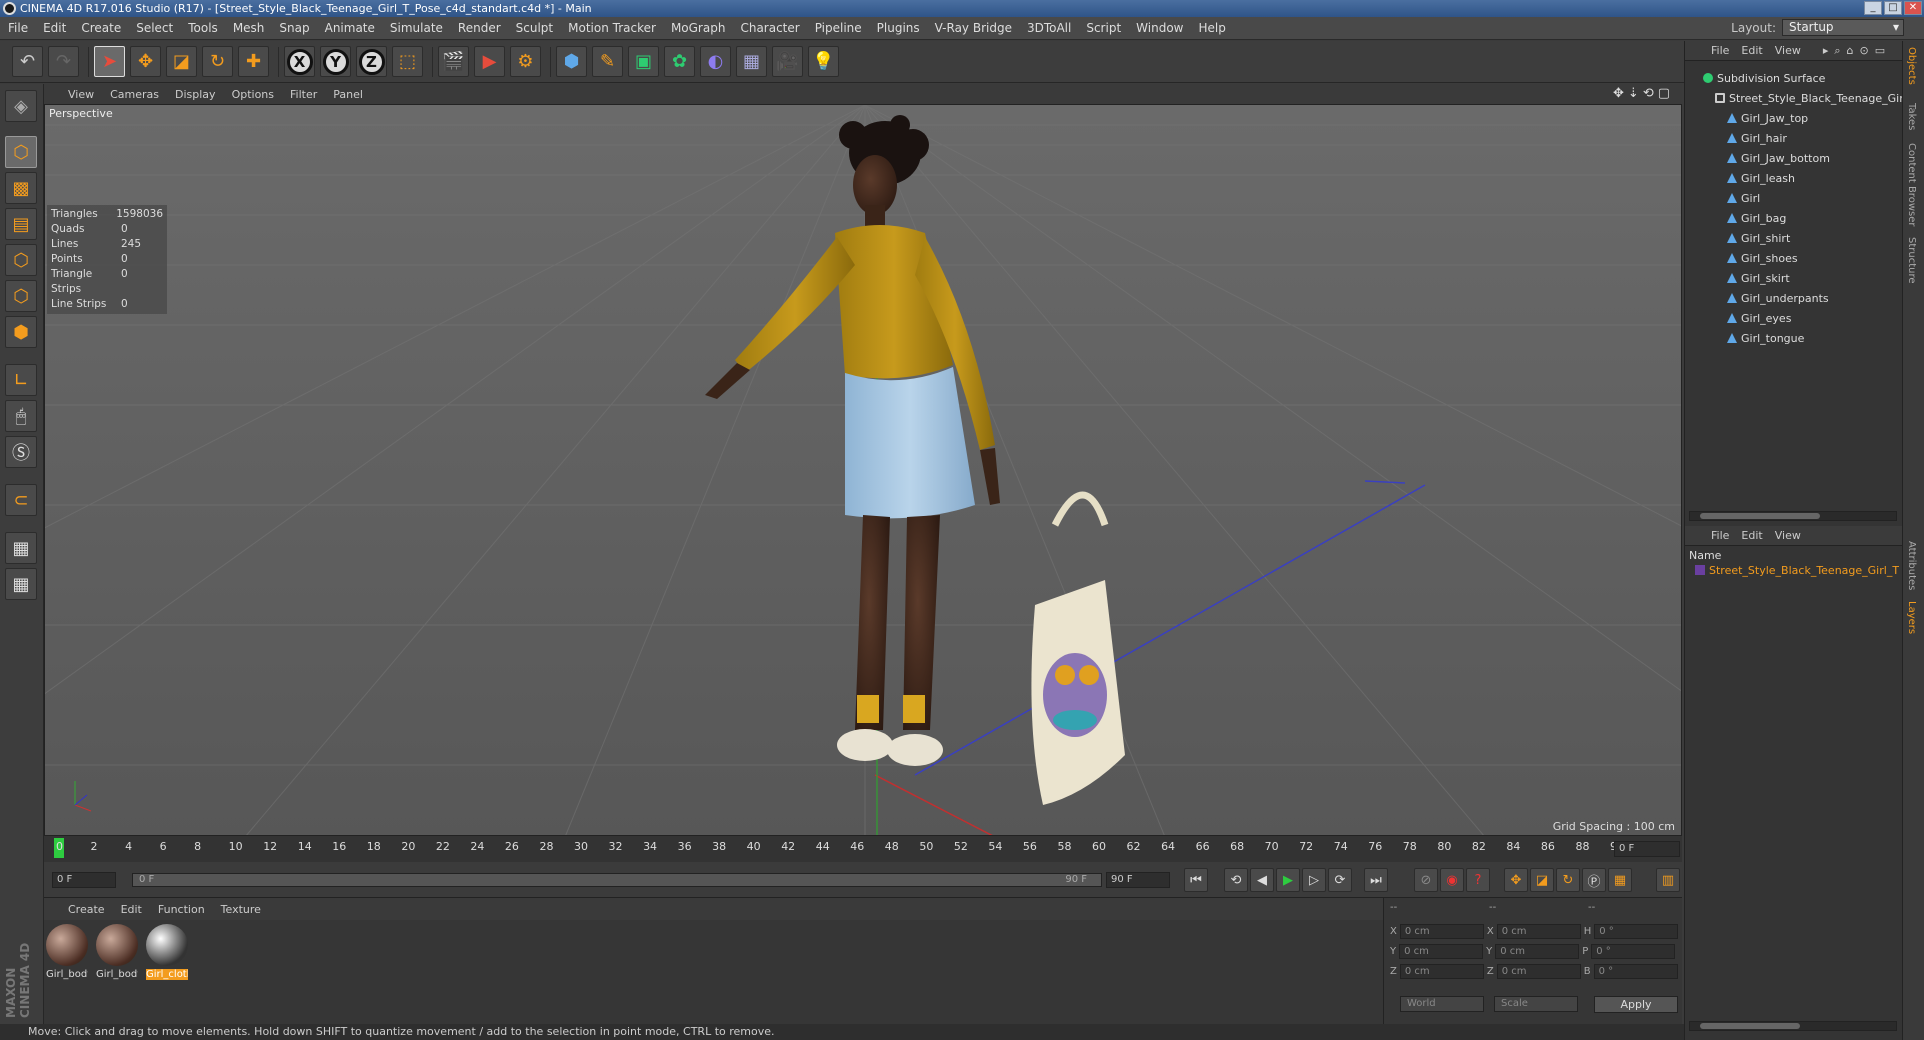 The image size is (1924, 1040). I want to click on edges-mode-icon: ⬡, so click(21, 296).